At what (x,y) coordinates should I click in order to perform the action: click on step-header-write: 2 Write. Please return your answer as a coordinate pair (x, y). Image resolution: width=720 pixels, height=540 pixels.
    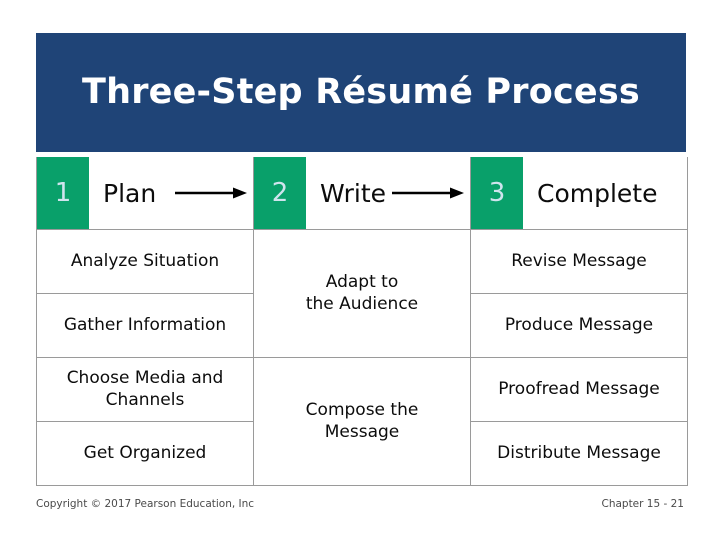
    Looking at the image, I should click on (362, 193).